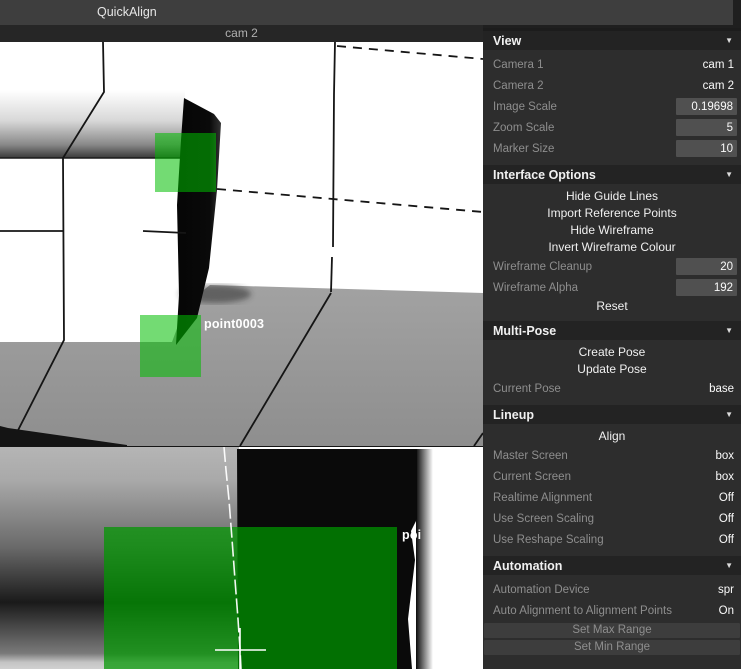  What do you see at coordinates (706, 127) in the screenshot?
I see `value-input-zoom-scale` at bounding box center [706, 127].